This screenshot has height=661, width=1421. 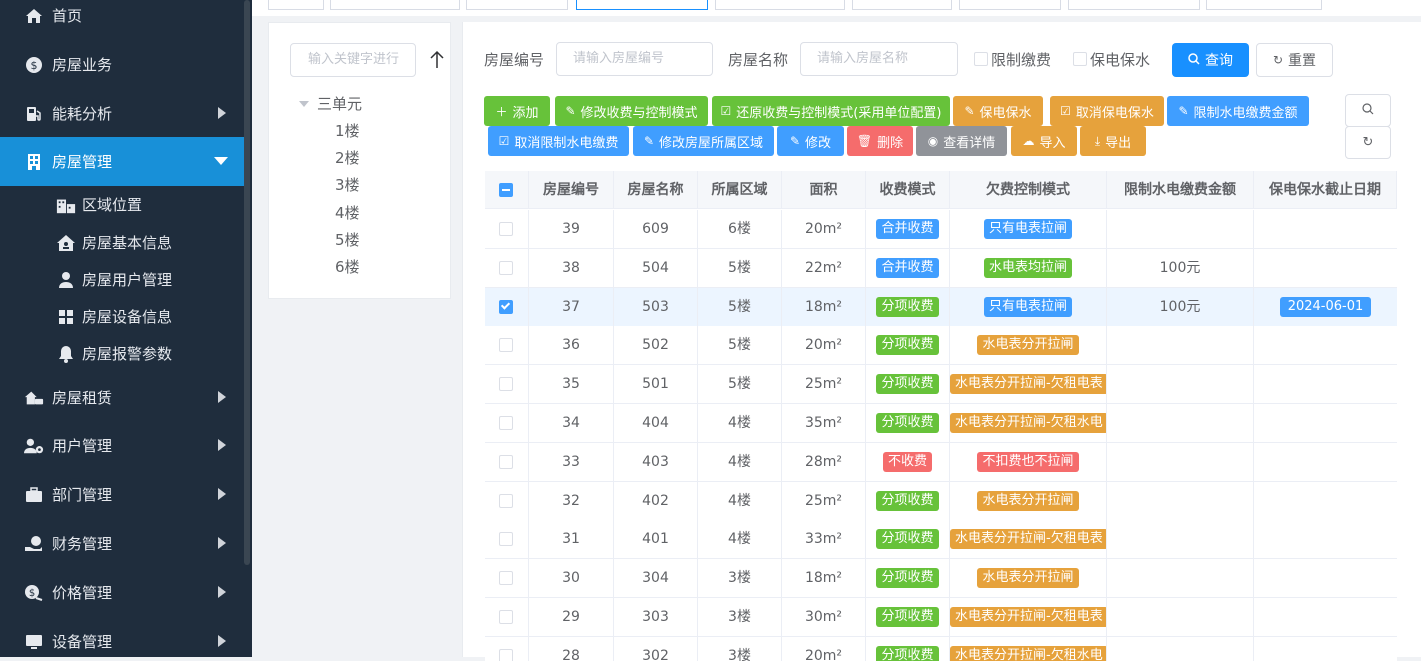 I want to click on modify-mode-button: ✎ 修改收费与控制模式, so click(x=631, y=111).